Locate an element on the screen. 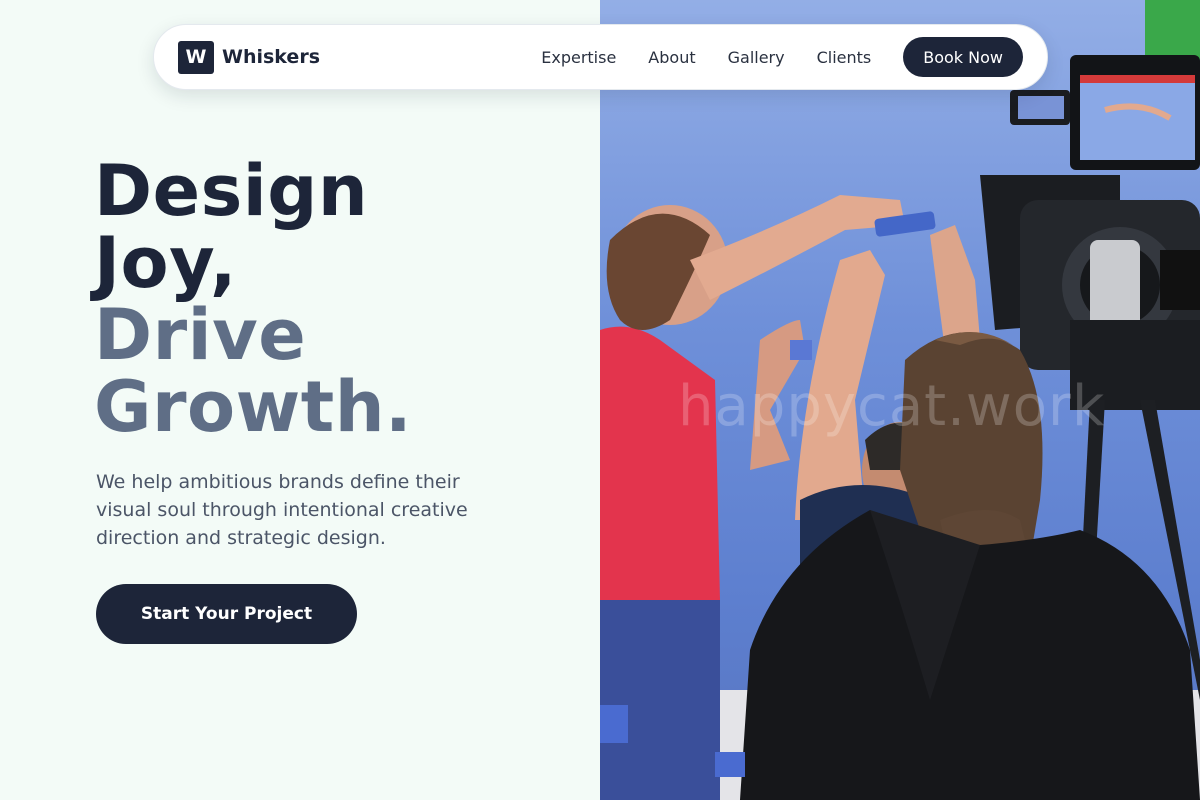 The image size is (1200, 800). nav-link-expertise: Expertise is located at coordinates (578, 57).